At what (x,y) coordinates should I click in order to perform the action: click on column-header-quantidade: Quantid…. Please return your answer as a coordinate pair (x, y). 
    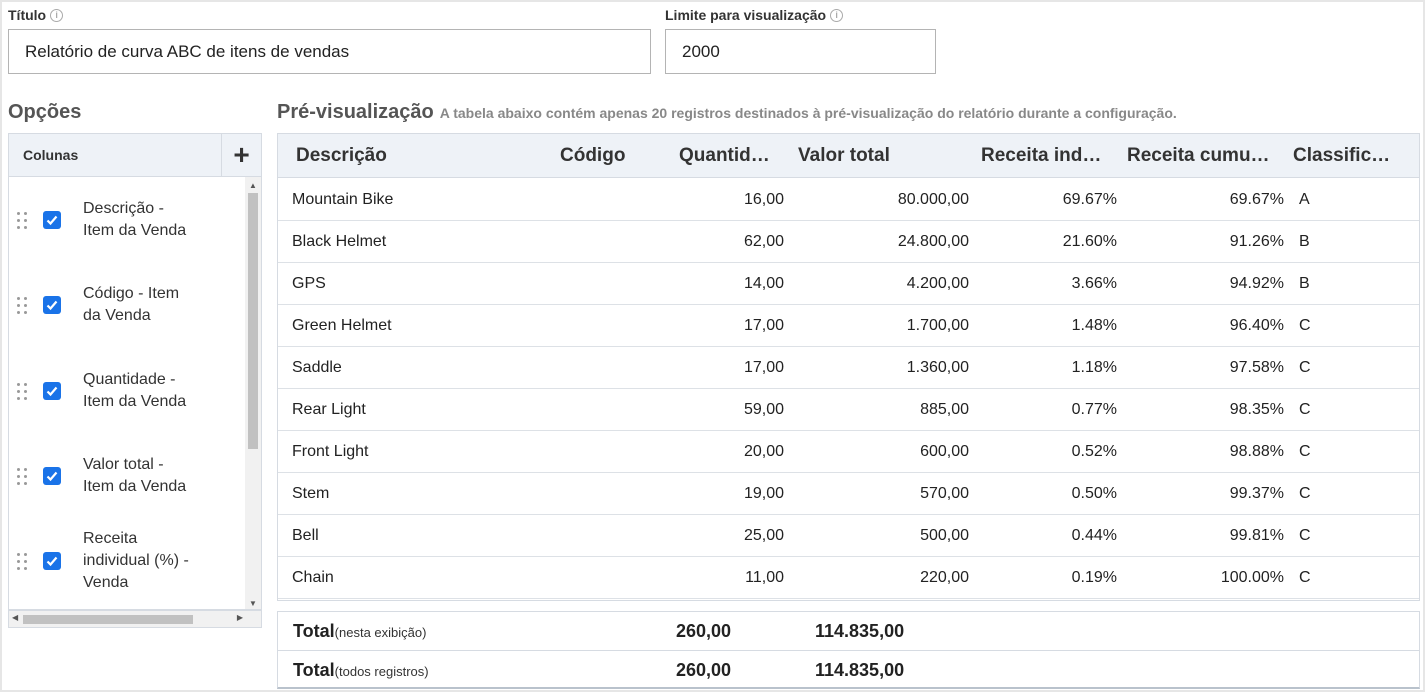
    Looking at the image, I should click on (730, 156).